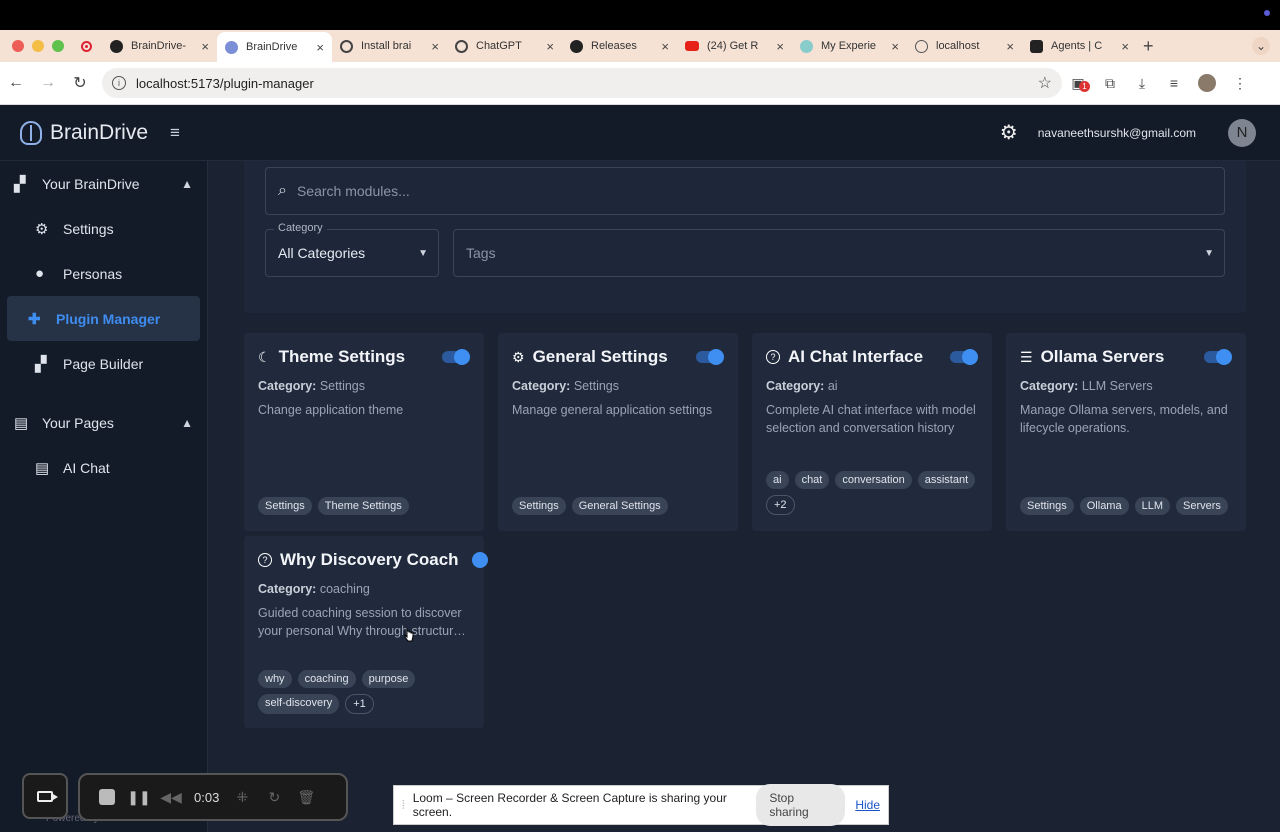  I want to click on sidebar-item-plugin-manager: ✚ Plugin Manager, so click(103, 318).